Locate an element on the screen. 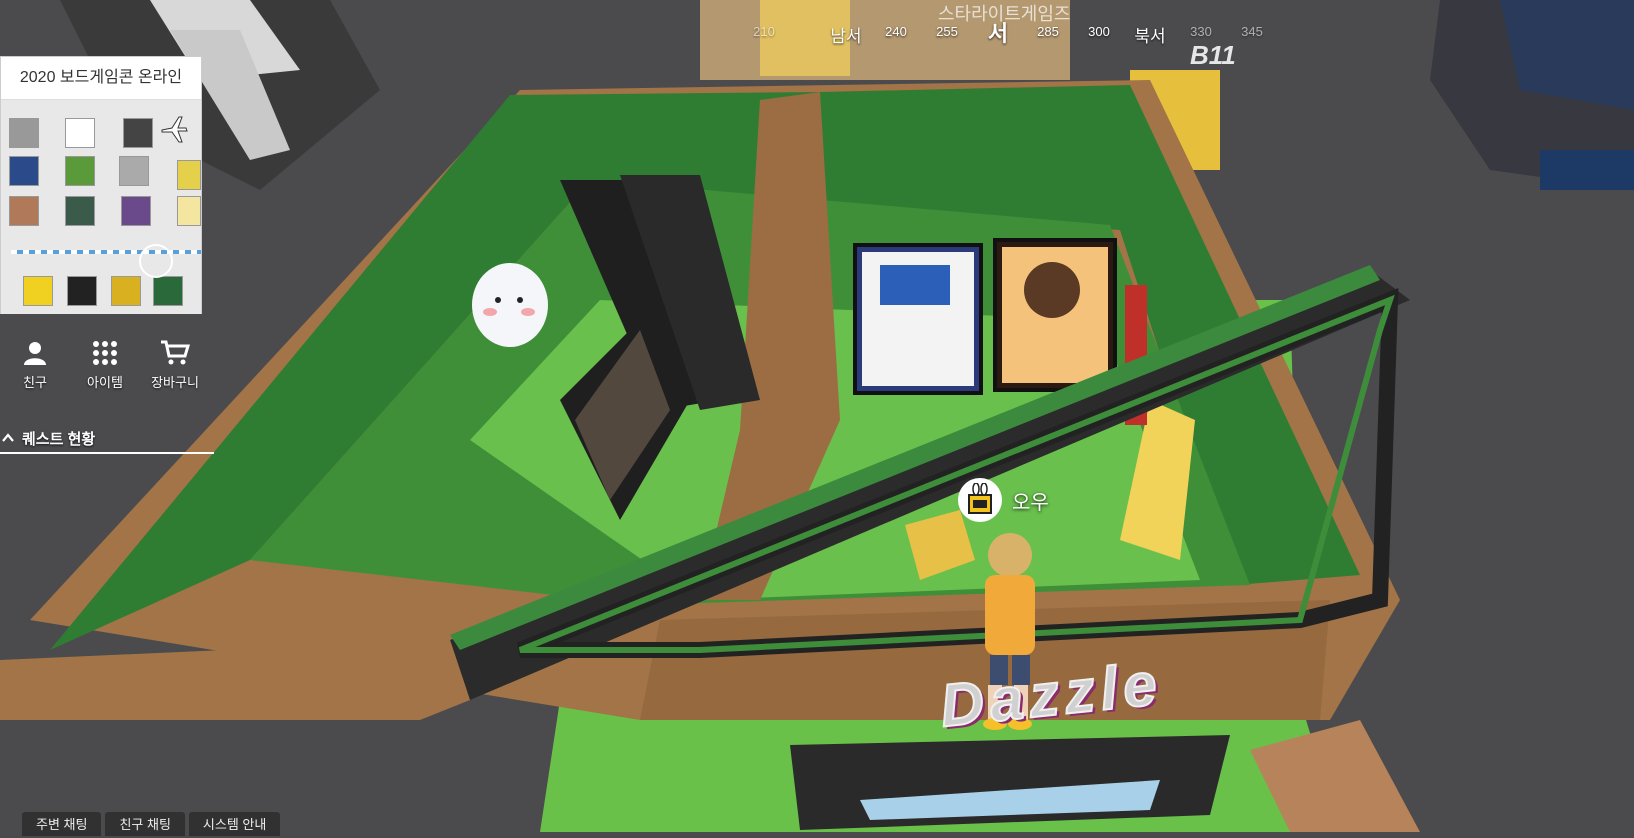 The image size is (1634, 838). compass-tick: 285 is located at coordinates (1048, 31).